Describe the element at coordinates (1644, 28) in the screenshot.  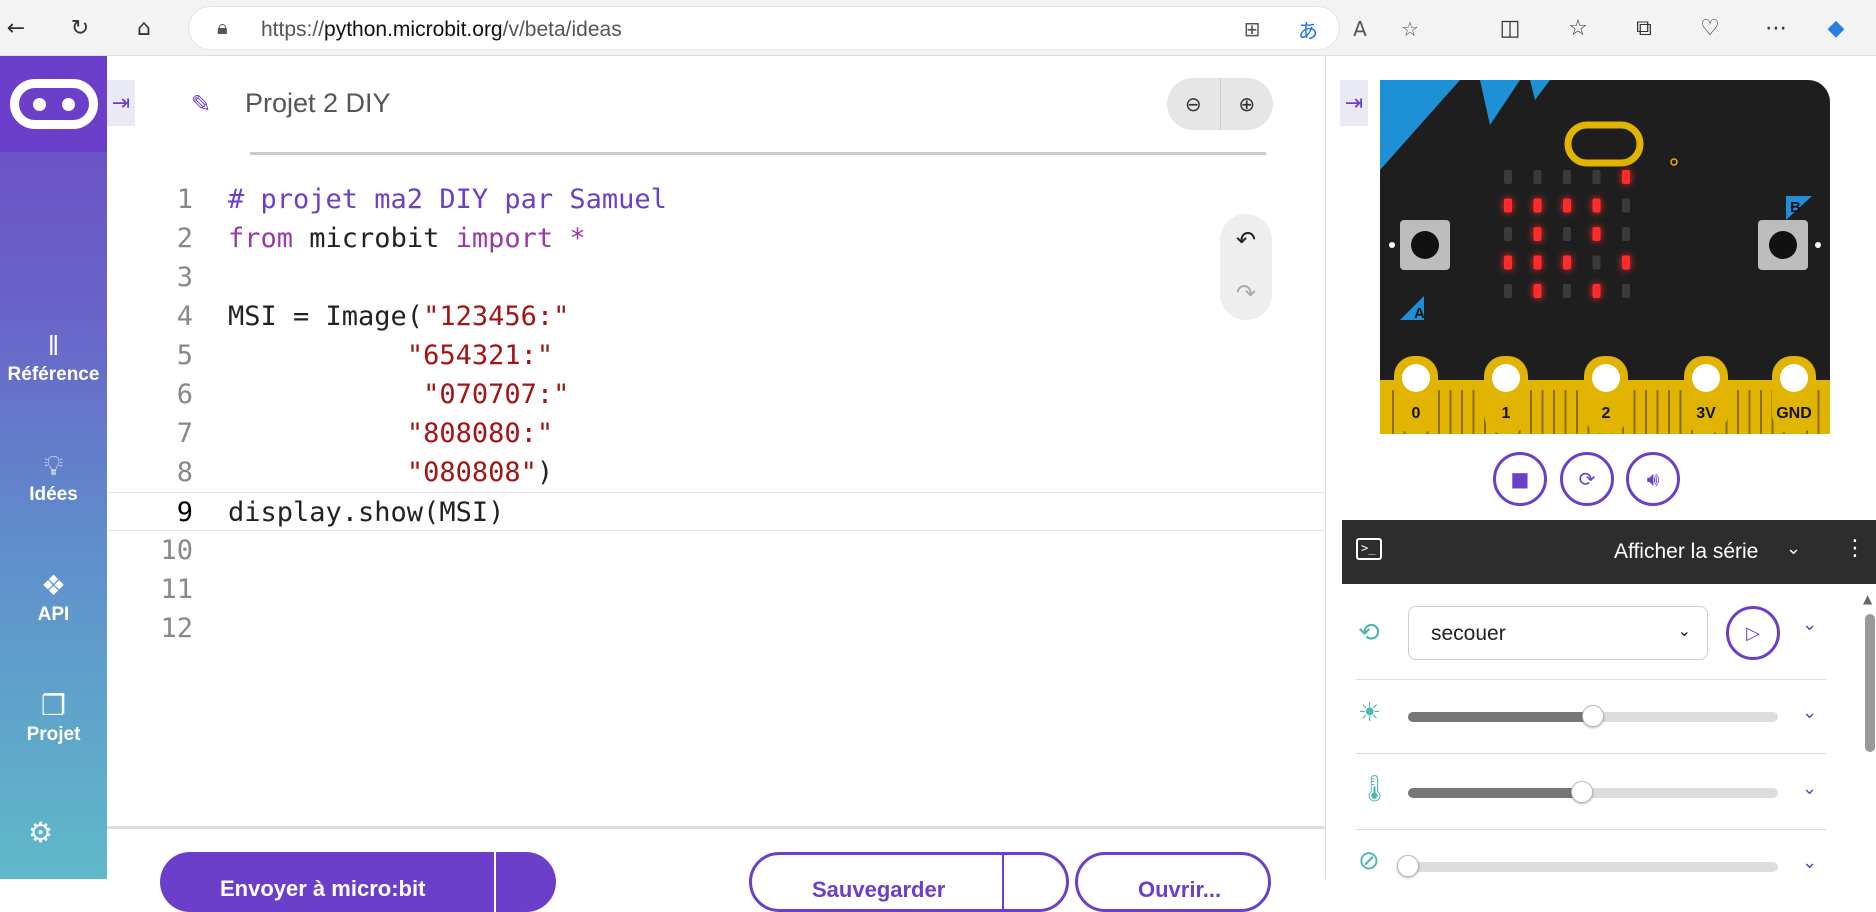
I see `collections-icon: ⧉` at that location.